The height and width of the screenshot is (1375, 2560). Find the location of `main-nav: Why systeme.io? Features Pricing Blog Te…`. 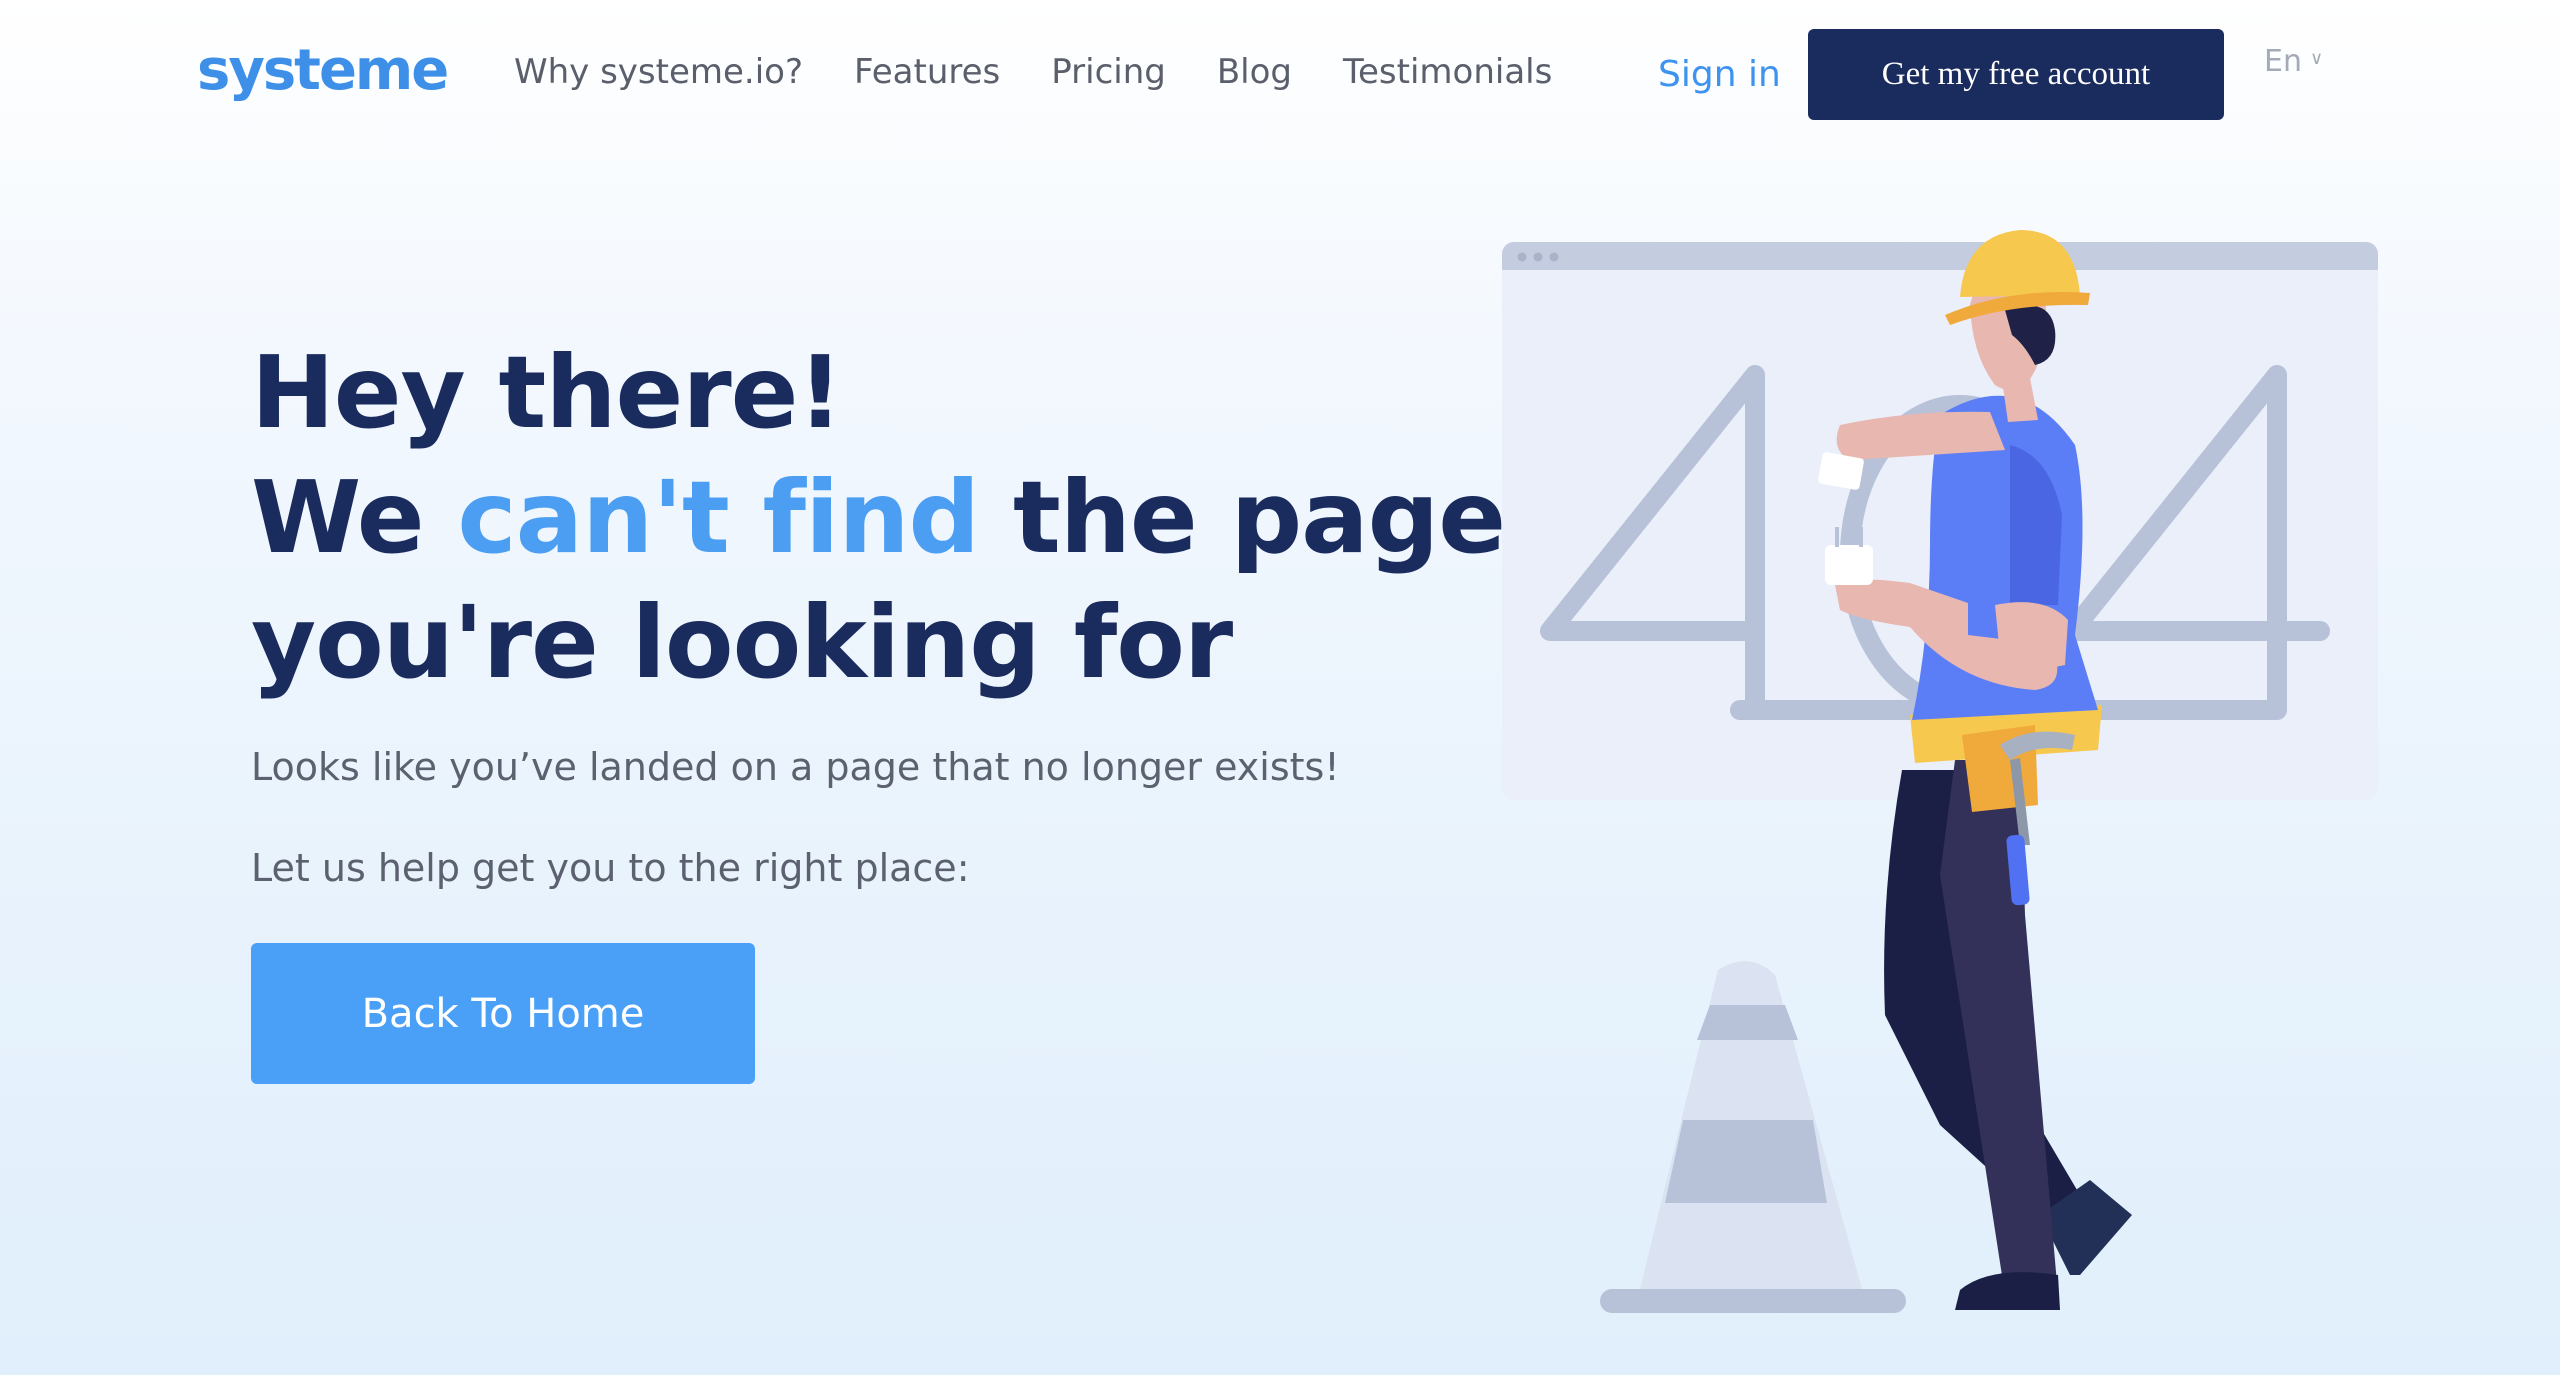

main-nav: Why systeme.io? Features Pricing Blog Te… is located at coordinates (1058, 72).